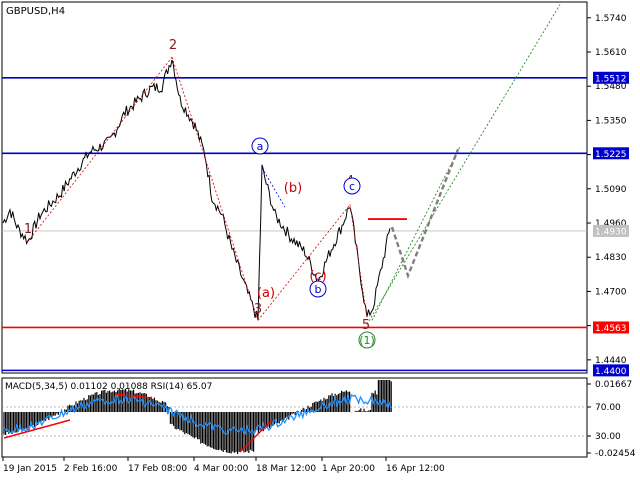  I want to click on ind-tick-label-3: -0.02454, so click(615, 454).